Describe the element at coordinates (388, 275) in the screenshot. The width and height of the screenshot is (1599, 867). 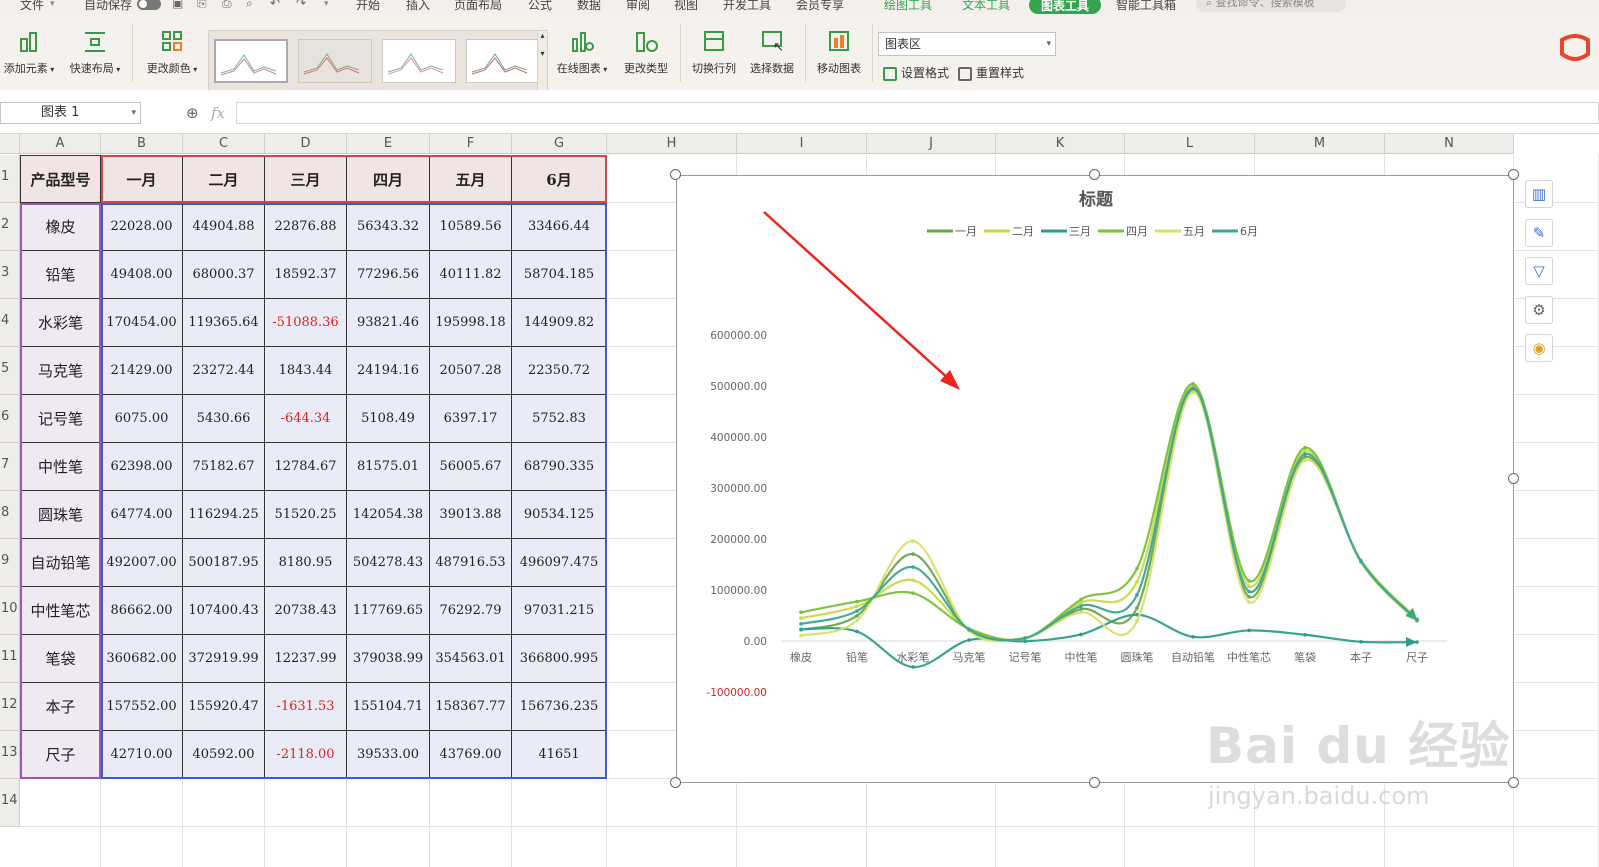
I see `table-cell: 77296.56` at that location.